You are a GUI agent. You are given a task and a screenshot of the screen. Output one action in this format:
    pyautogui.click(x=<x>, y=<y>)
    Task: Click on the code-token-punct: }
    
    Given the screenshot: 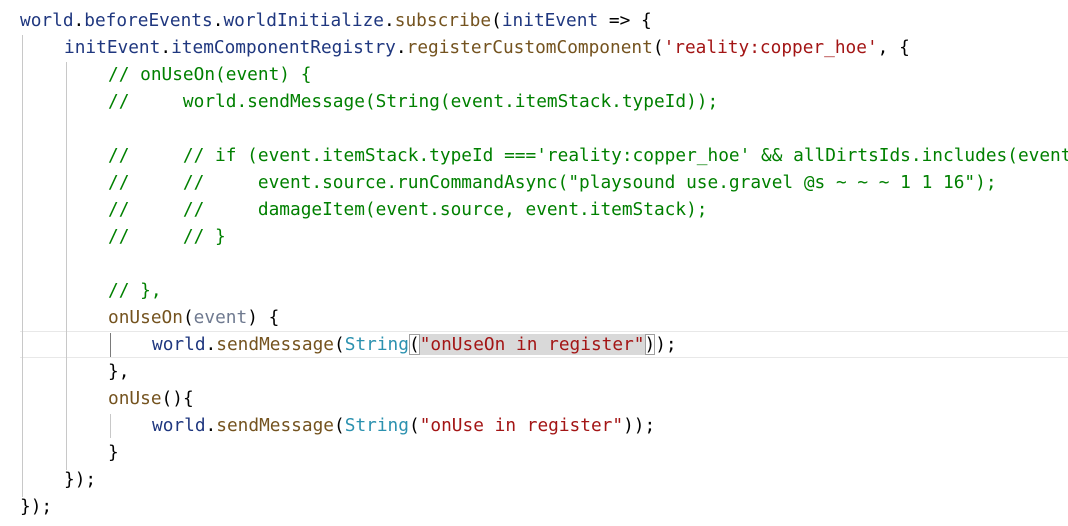 What is the action you would take?
    pyautogui.click(x=113, y=452)
    